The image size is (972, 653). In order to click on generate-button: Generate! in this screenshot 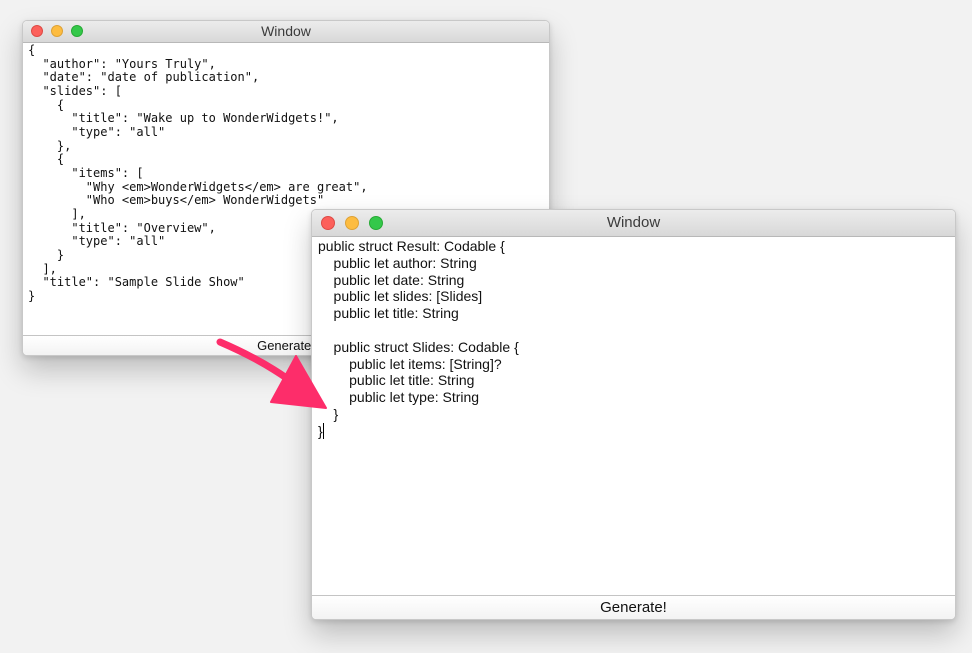, I will do `click(633, 607)`.